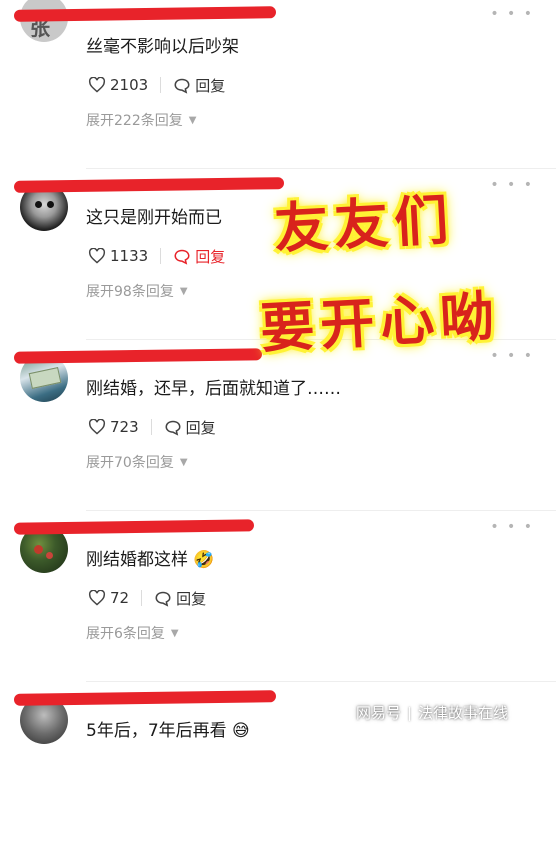  Describe the element at coordinates (134, 121) in the screenshot. I see `expand-label: 展开222条回复` at that location.